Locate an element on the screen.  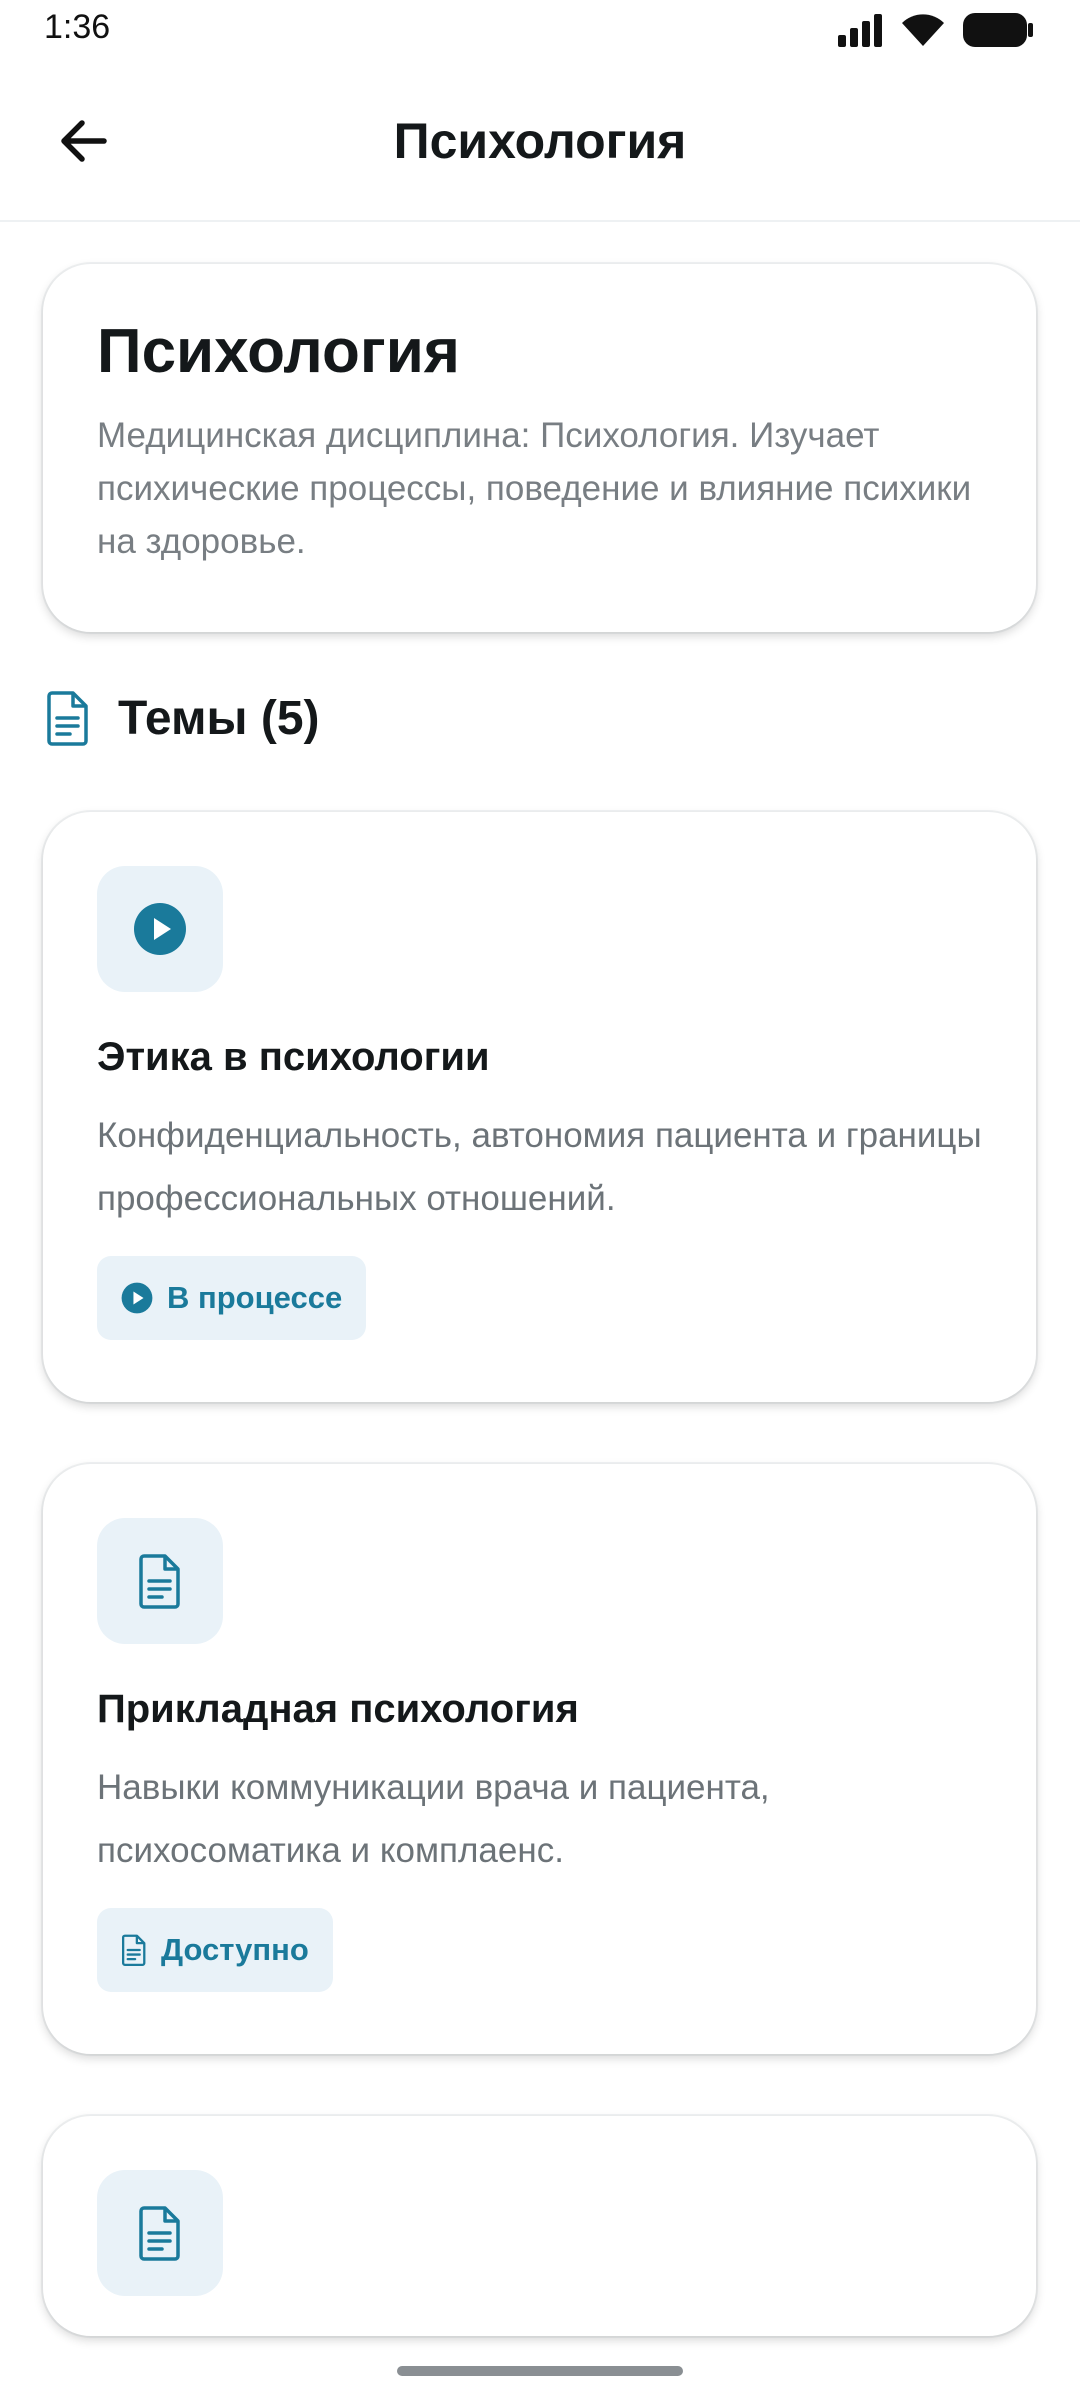
topics-section-header: Темы (5) is located at coordinates (183, 718).